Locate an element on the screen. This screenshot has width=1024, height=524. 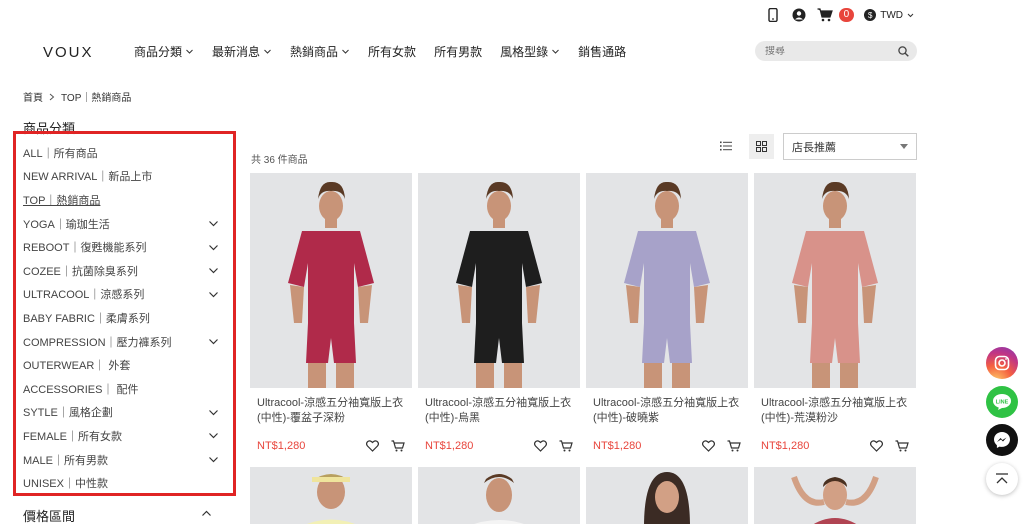
category-label: SYTLE｜風格企劃 is located at coordinates (68, 413).